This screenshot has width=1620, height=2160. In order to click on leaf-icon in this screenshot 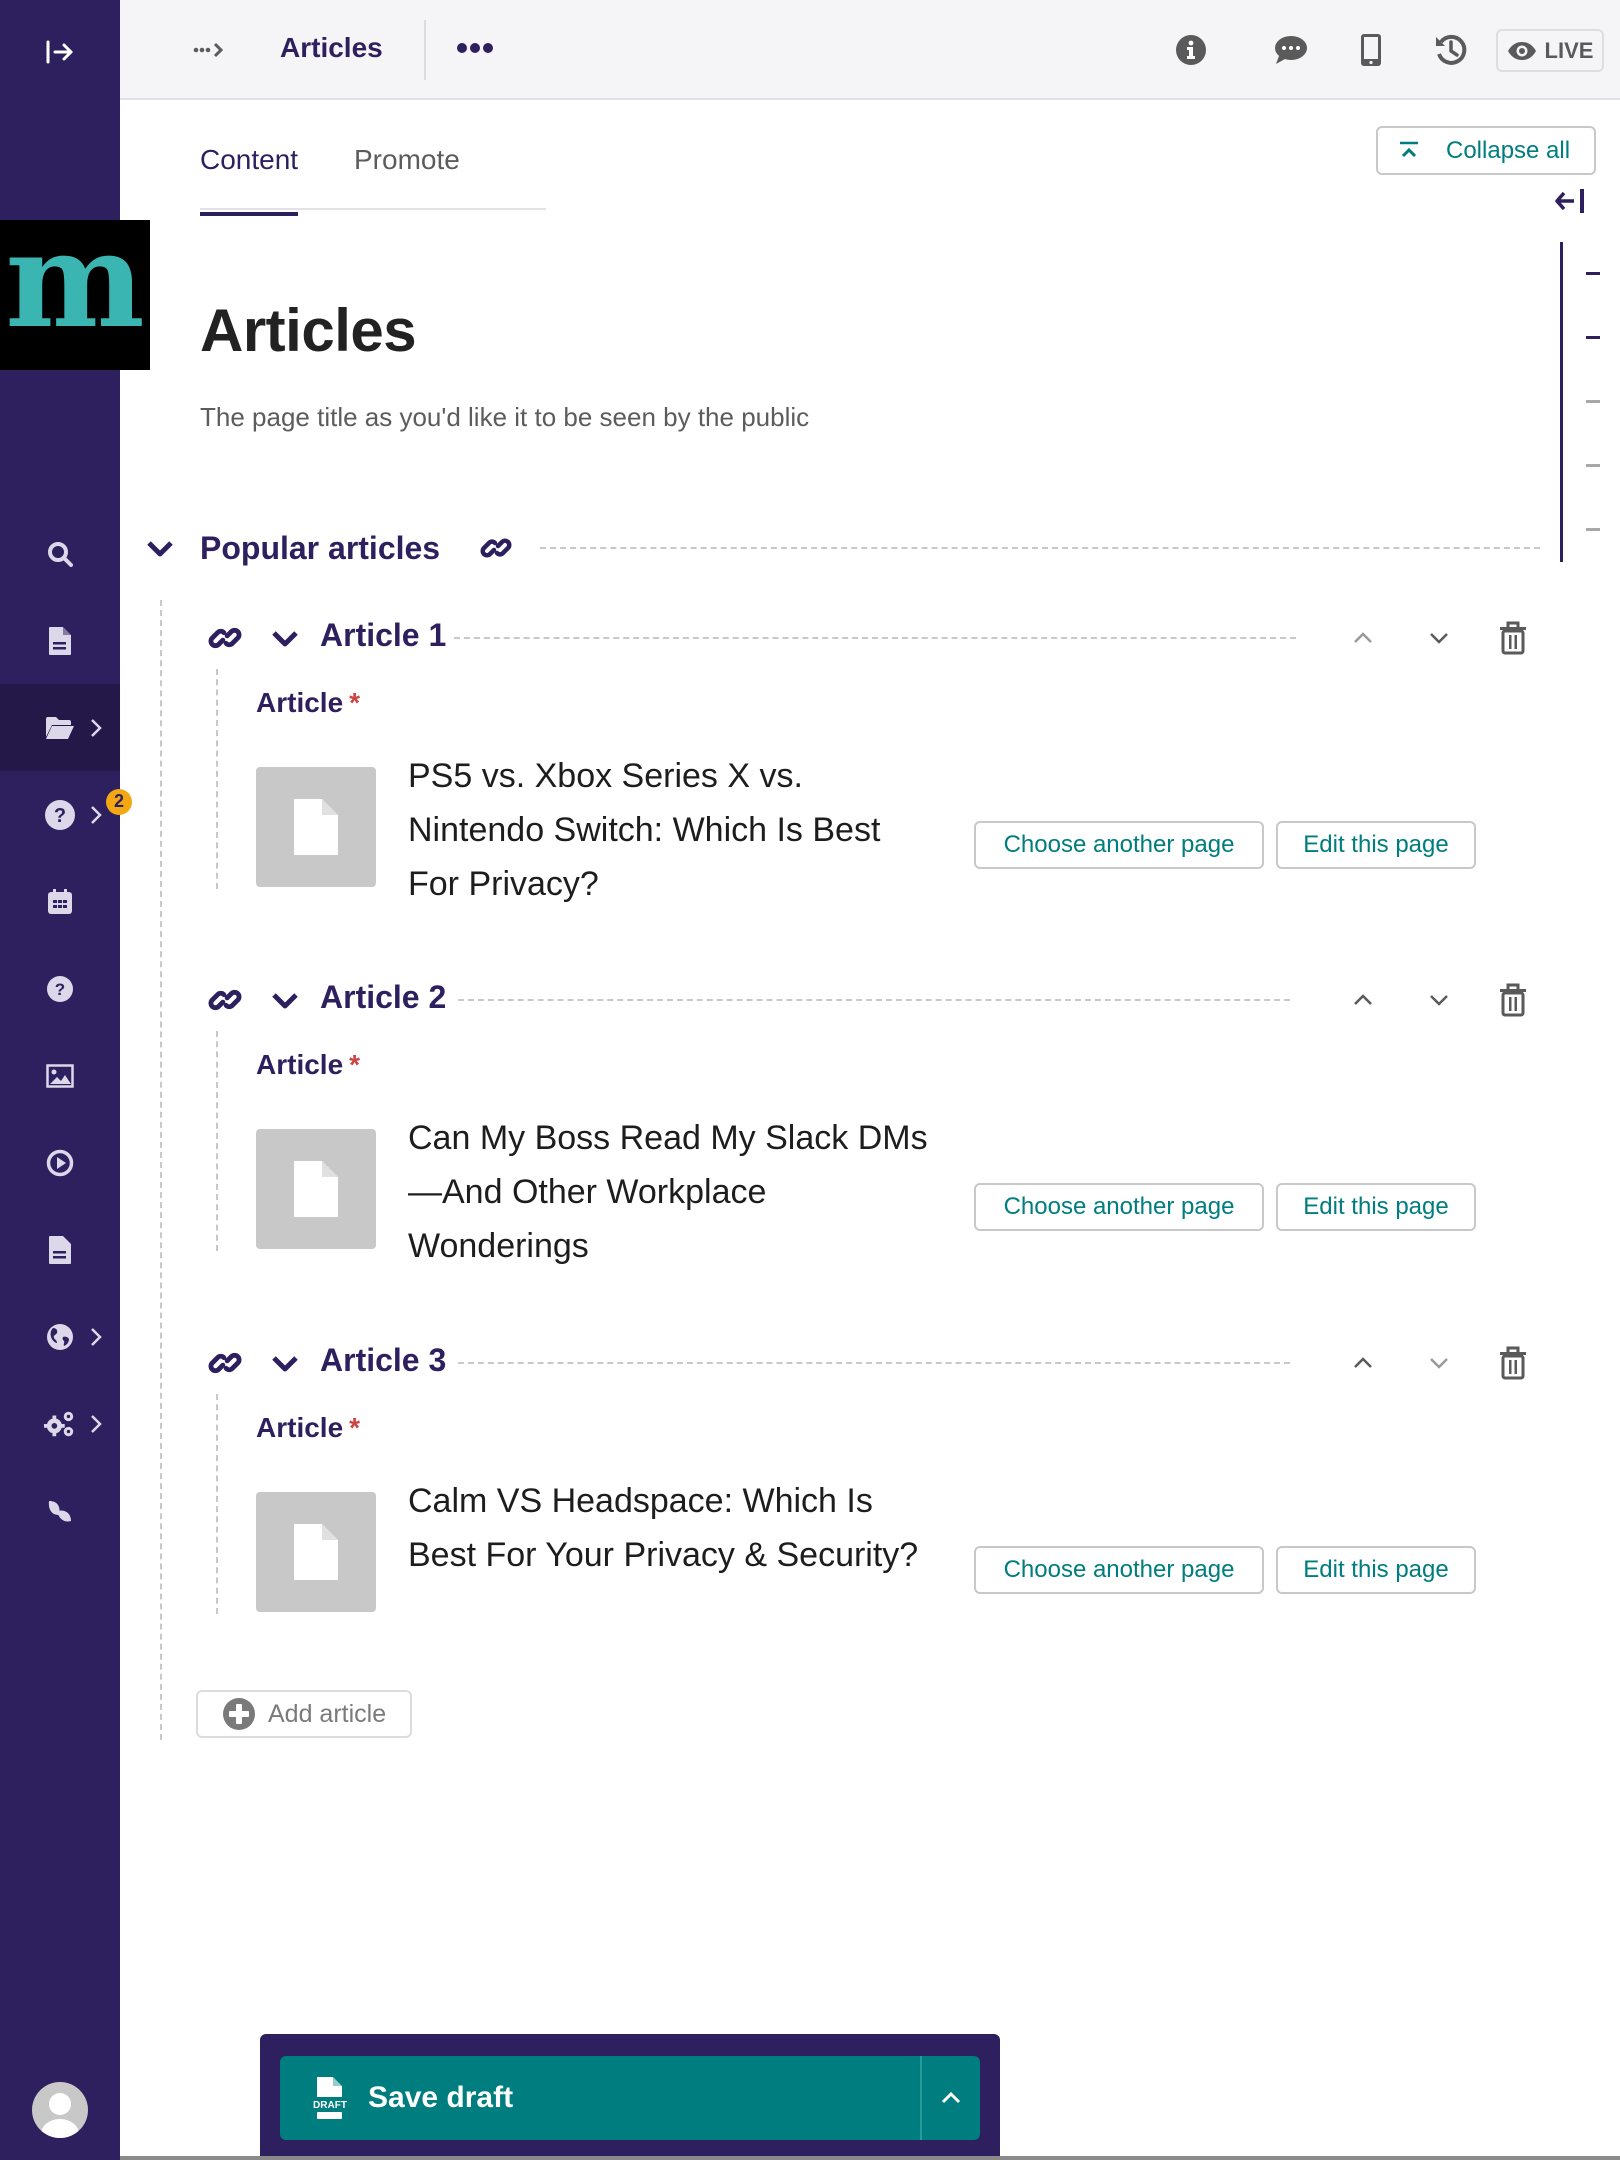, I will do `click(60, 1511)`.